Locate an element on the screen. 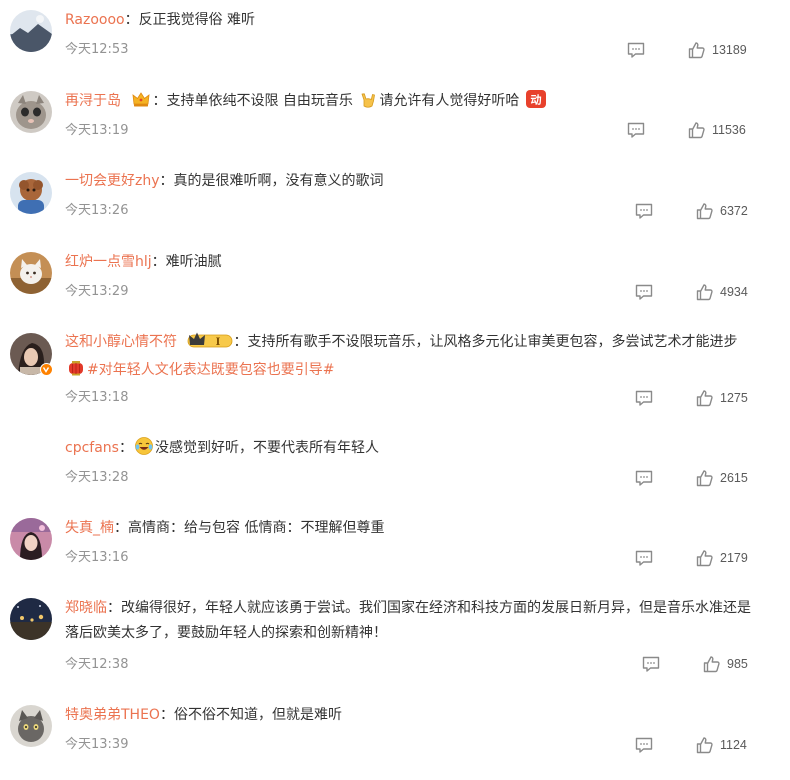 The width and height of the screenshot is (790, 780). like-button: 11536 is located at coordinates (717, 130).